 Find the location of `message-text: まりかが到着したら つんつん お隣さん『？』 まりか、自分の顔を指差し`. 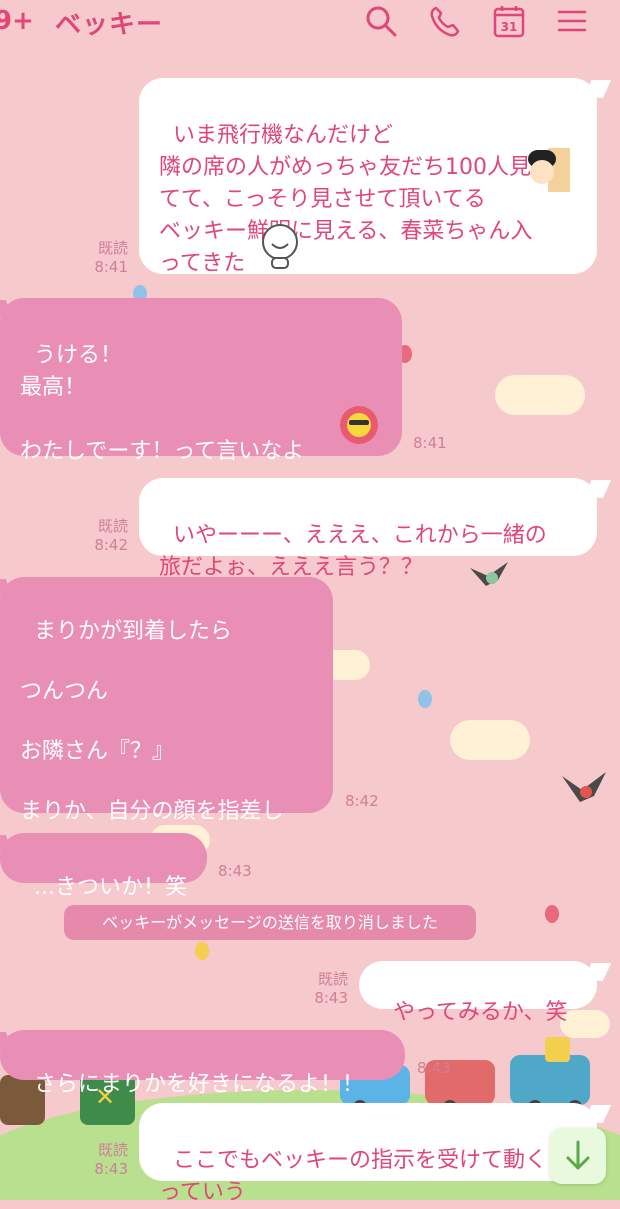

message-text: まりかが到着したら つんつん お隣さん『？』 まりか、自分の顔を指差し is located at coordinates (152, 721).